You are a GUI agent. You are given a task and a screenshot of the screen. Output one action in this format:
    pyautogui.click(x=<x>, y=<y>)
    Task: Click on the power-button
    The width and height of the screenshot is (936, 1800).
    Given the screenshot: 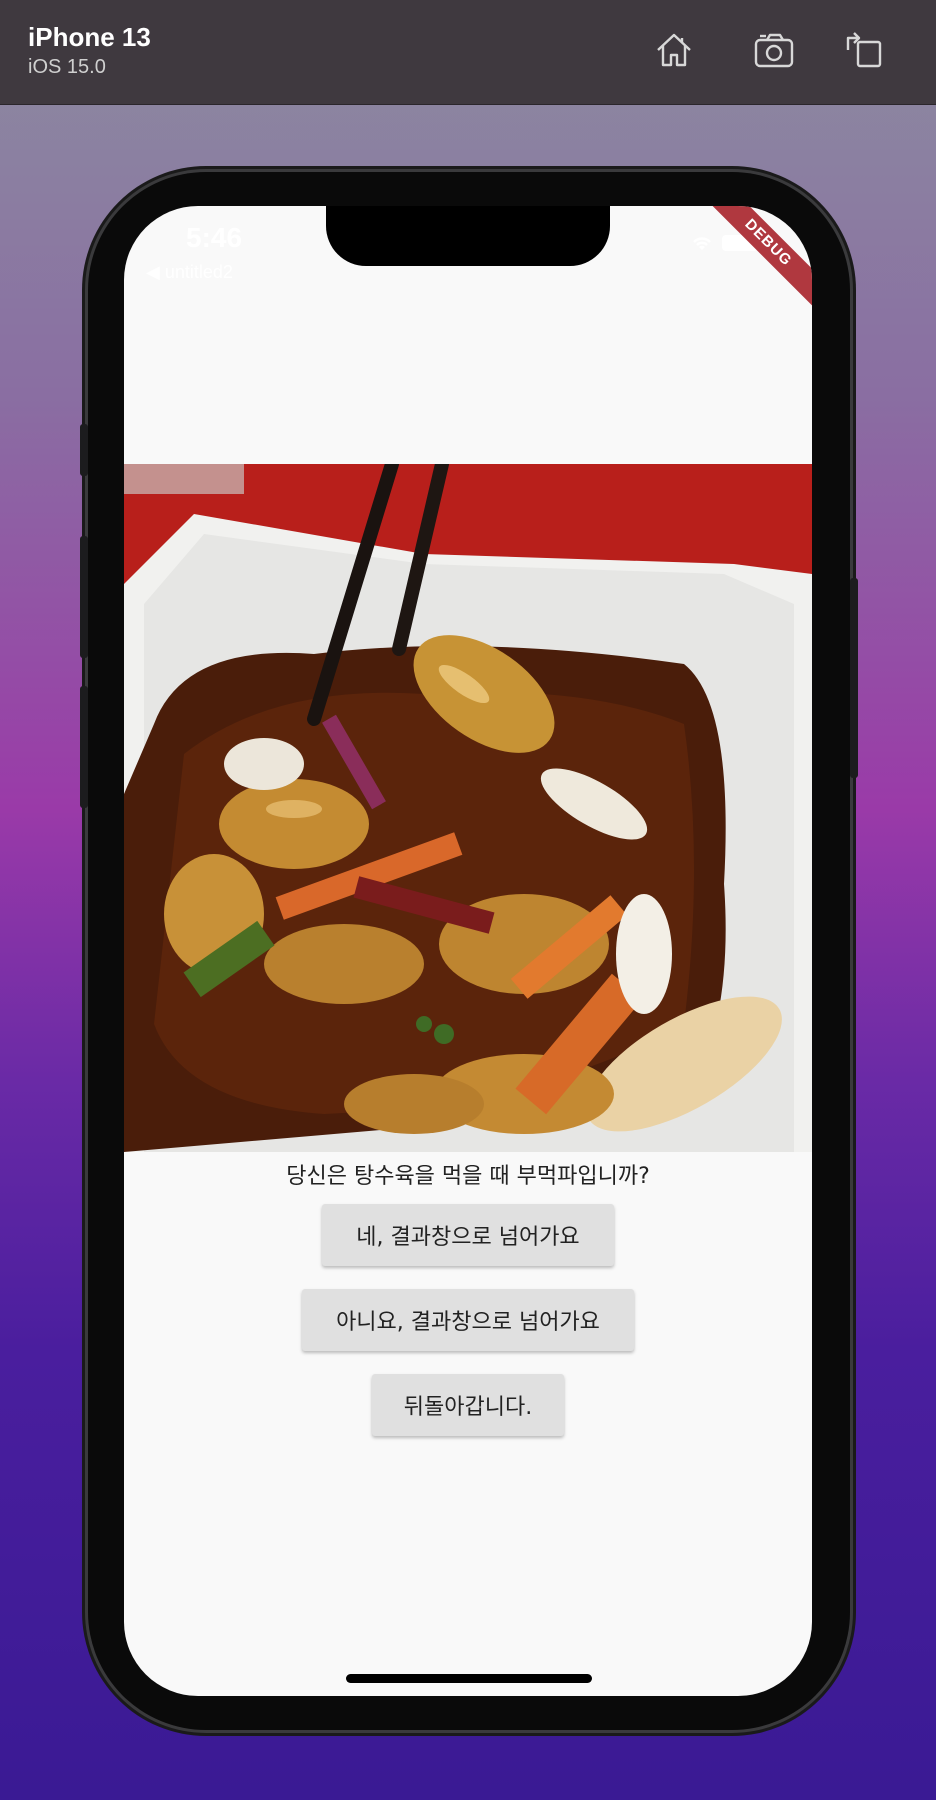 What is the action you would take?
    pyautogui.click(x=854, y=678)
    